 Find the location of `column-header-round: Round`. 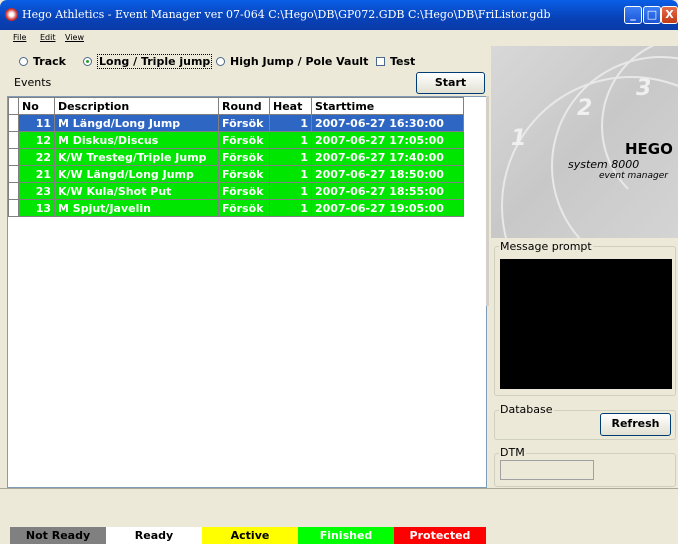

column-header-round: Round is located at coordinates (244, 106).